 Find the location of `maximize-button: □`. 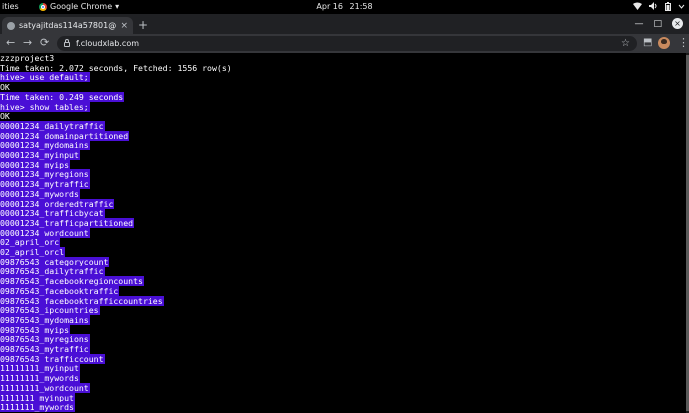

maximize-button: □ is located at coordinates (657, 24).